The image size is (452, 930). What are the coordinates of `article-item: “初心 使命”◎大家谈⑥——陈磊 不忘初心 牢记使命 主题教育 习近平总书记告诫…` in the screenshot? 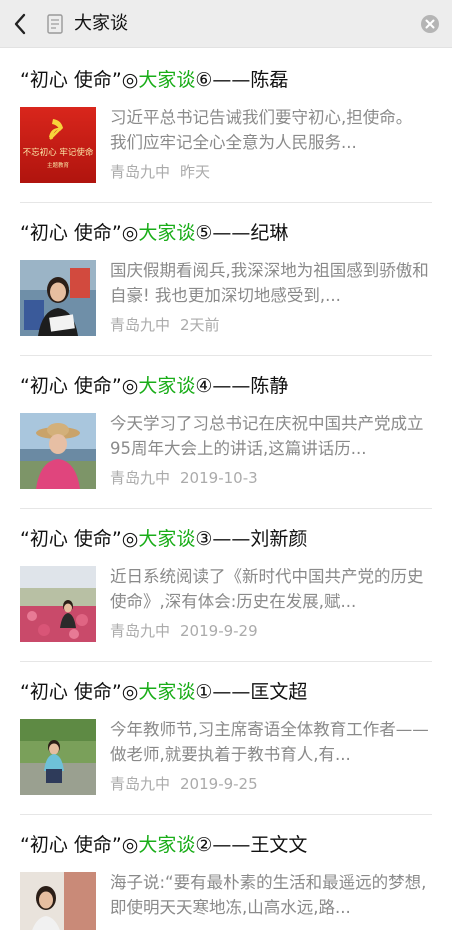 It's located at (226, 126).